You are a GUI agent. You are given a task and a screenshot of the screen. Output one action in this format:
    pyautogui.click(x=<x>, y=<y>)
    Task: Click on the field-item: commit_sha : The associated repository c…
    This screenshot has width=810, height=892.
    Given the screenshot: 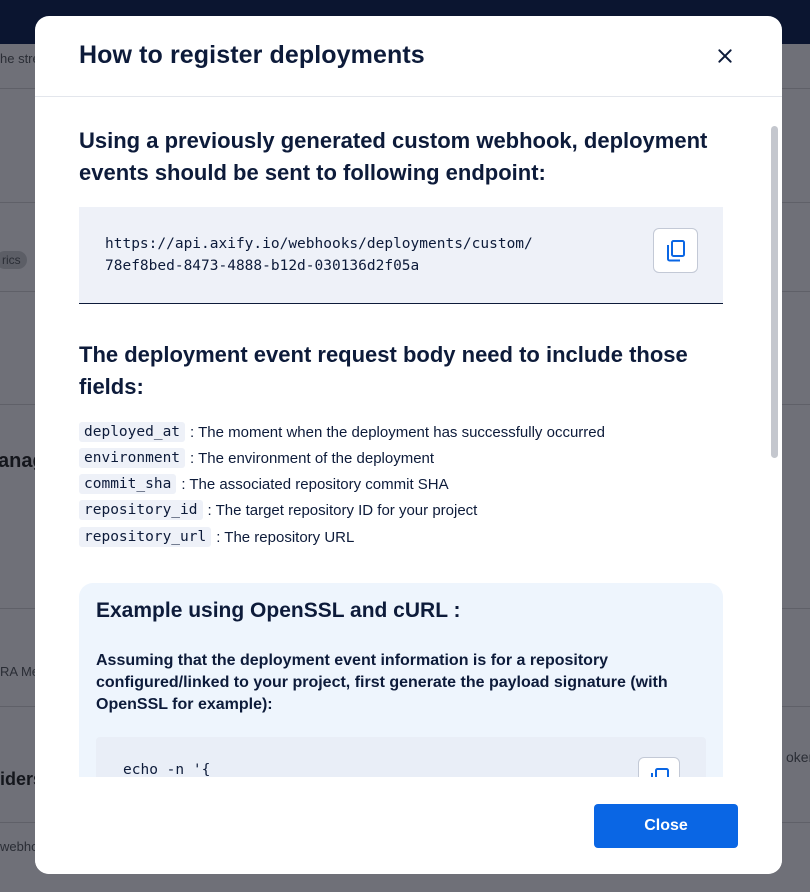 What is the action you would take?
    pyautogui.click(x=264, y=484)
    